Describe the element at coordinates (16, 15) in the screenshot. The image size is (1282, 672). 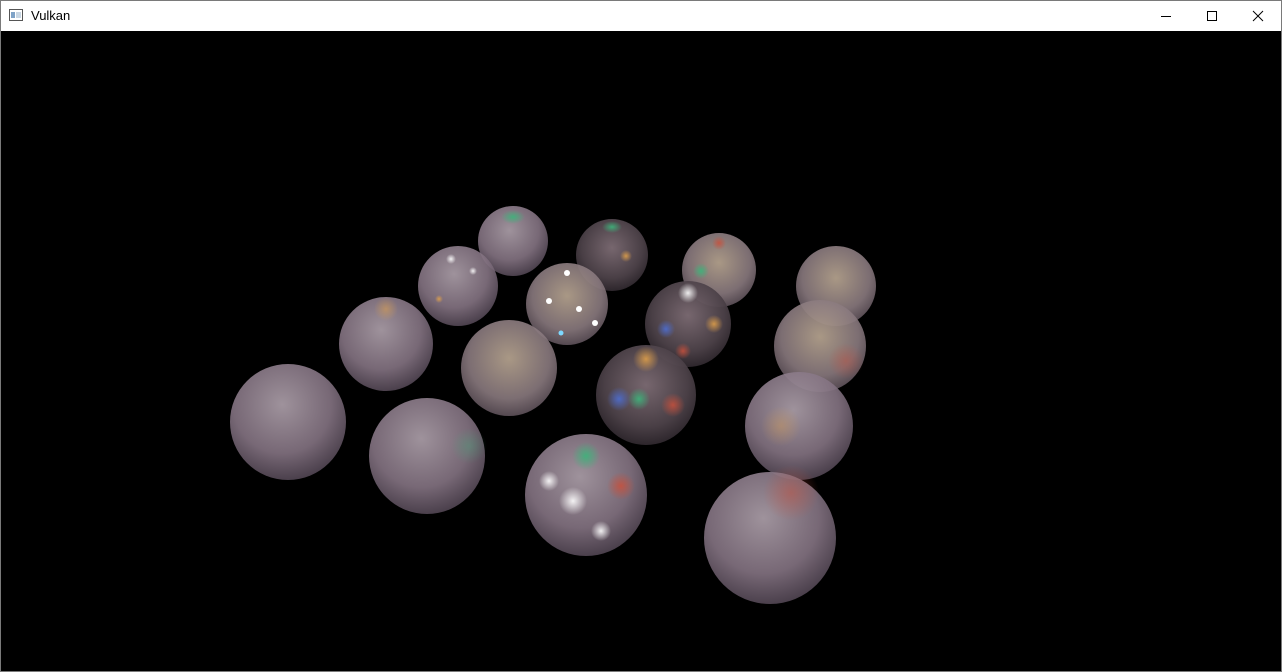
I see `app-window-icon` at that location.